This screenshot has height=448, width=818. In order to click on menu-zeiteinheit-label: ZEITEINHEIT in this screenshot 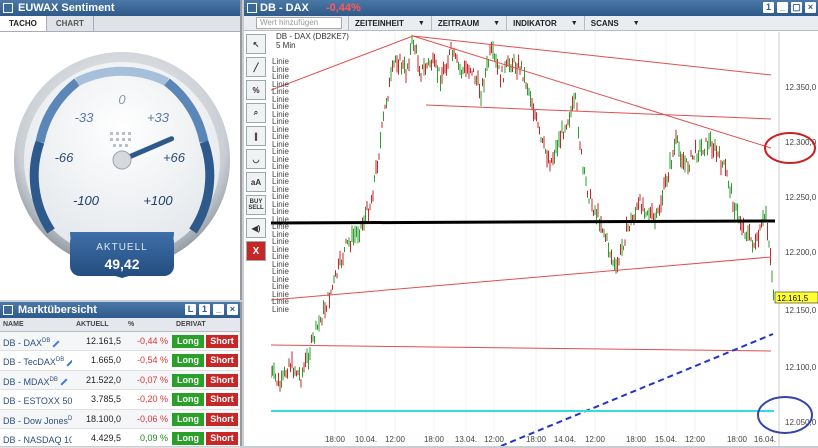, I will do `click(379, 23)`.